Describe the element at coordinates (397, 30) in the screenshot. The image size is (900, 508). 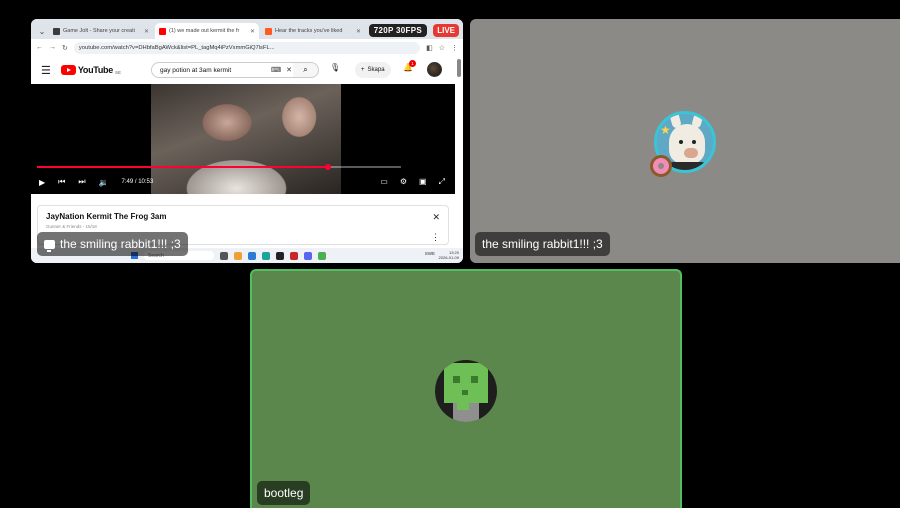
I see `stream-quality-badge: 720P 30FPS` at that location.